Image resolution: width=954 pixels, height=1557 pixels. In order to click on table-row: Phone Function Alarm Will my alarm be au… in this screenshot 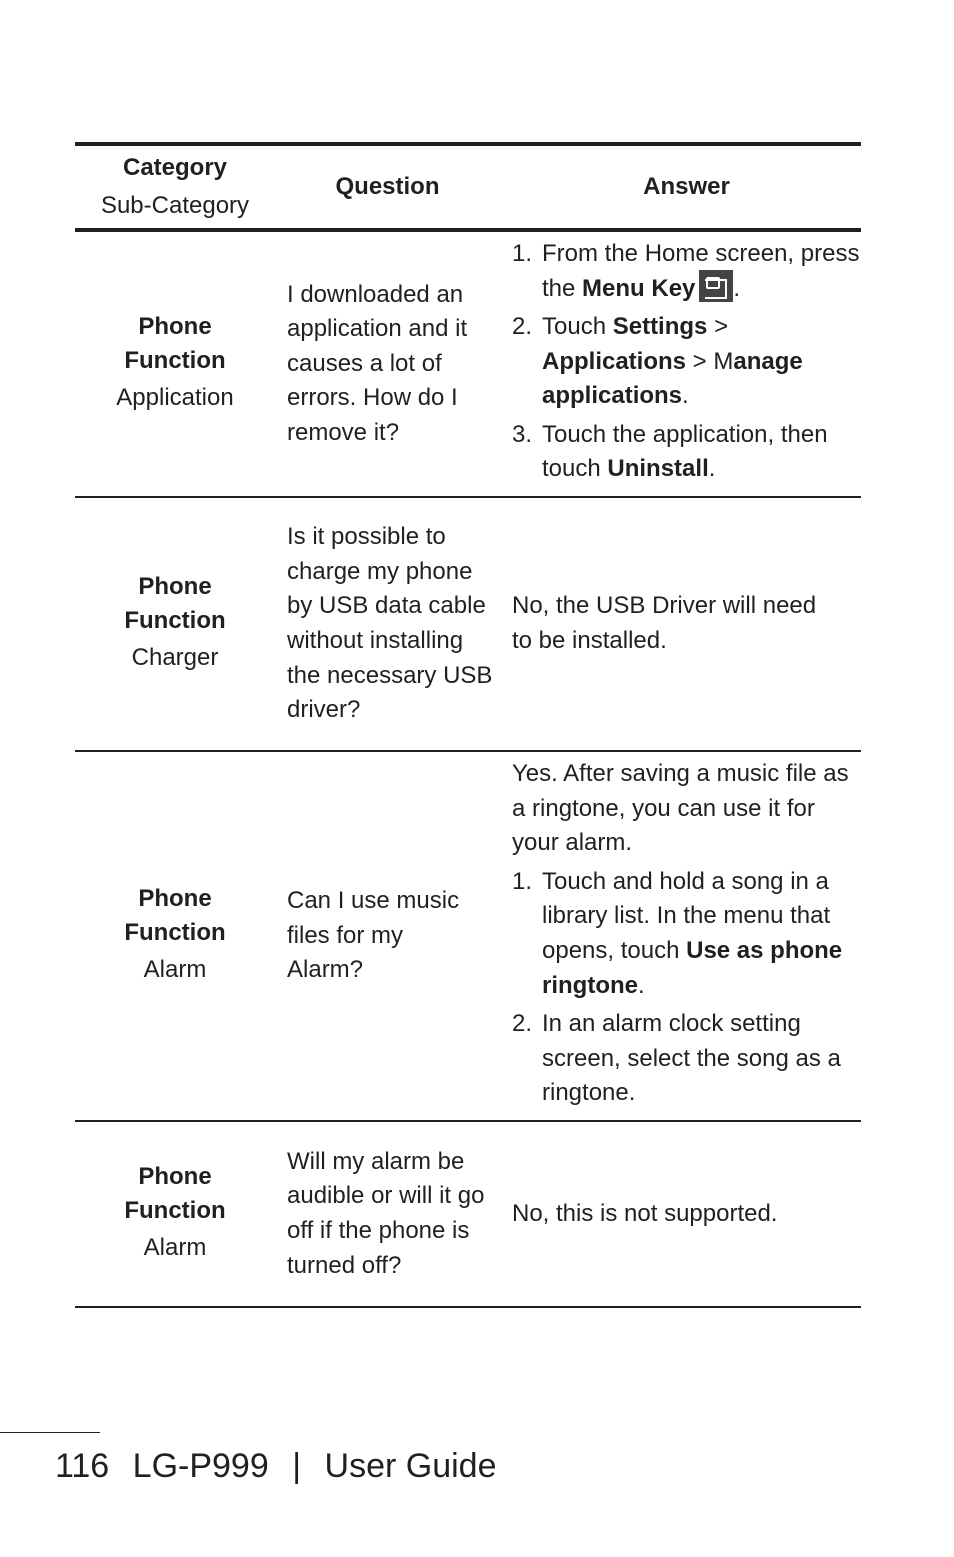, I will do `click(468, 1215)`.